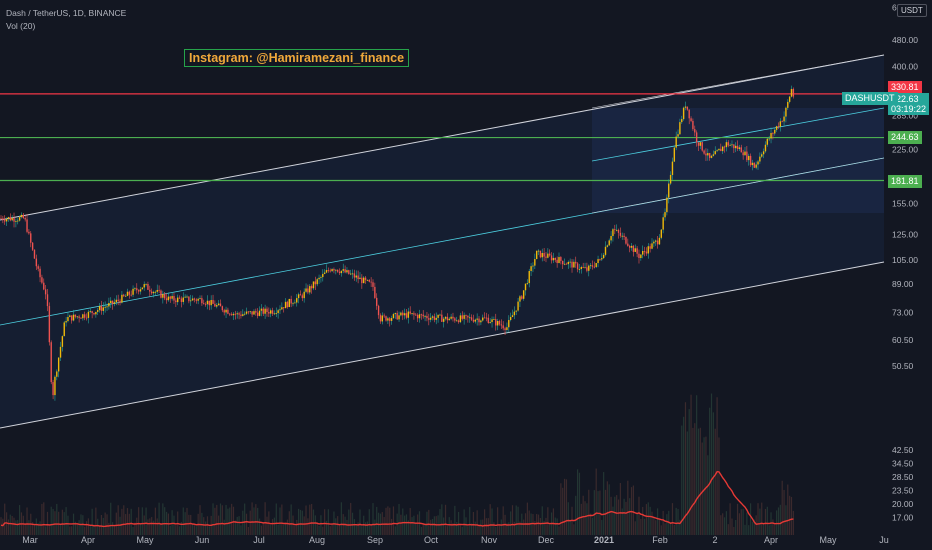 The height and width of the screenshot is (550, 932). What do you see at coordinates (912, 10) in the screenshot?
I see `currency-unit-button: USDT` at bounding box center [912, 10].